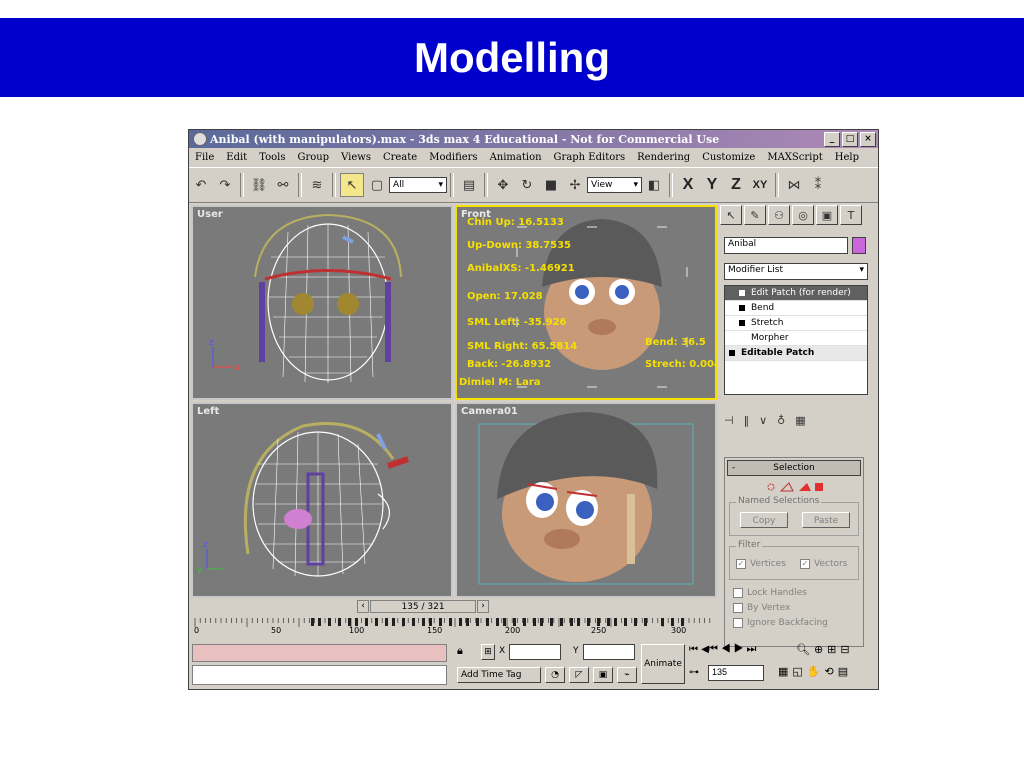  What do you see at coordinates (609, 652) in the screenshot?
I see `y-coordinate-field` at bounding box center [609, 652].